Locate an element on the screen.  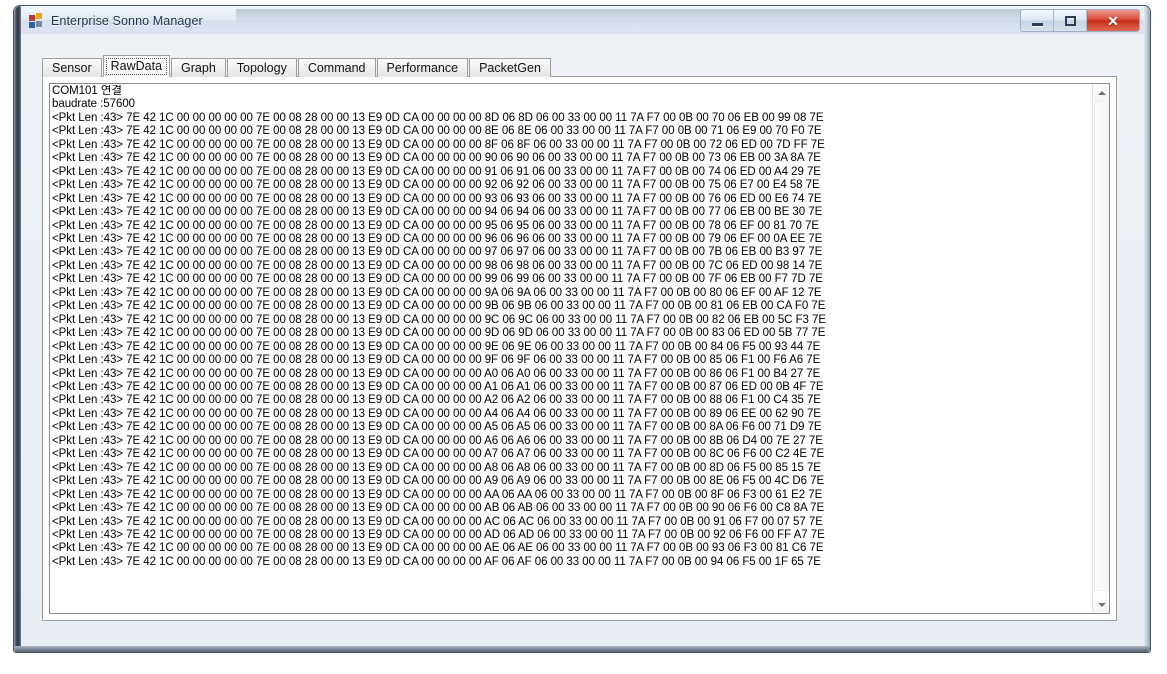
minimize-button is located at coordinates (1037, 20).